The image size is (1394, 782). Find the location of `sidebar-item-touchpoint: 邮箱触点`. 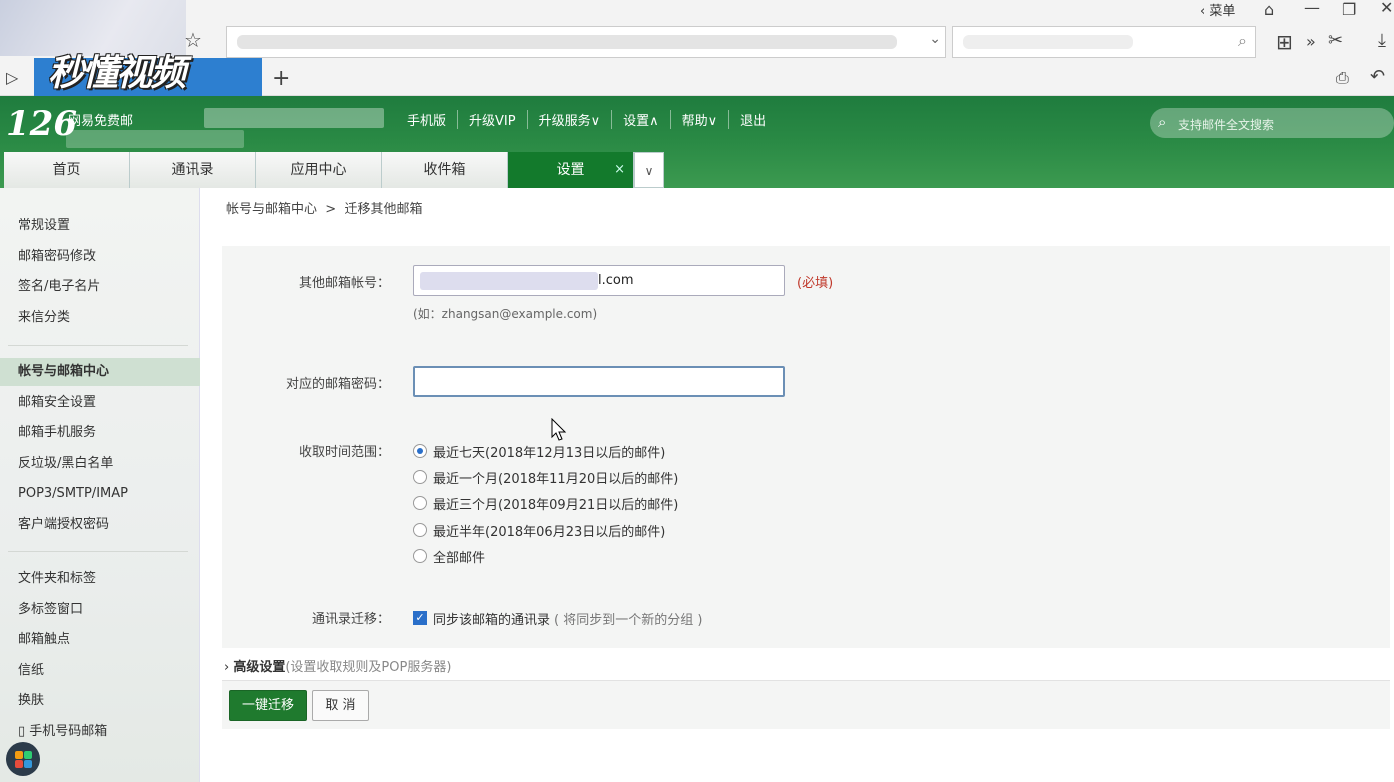

sidebar-item-touchpoint: 邮箱触点 is located at coordinates (100, 640).